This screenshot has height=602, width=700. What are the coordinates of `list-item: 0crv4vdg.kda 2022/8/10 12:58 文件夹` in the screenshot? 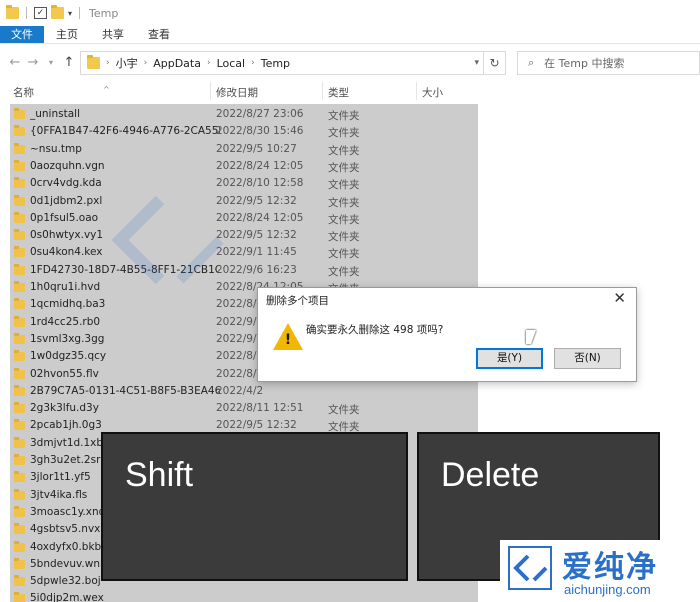 It's located at (244, 183).